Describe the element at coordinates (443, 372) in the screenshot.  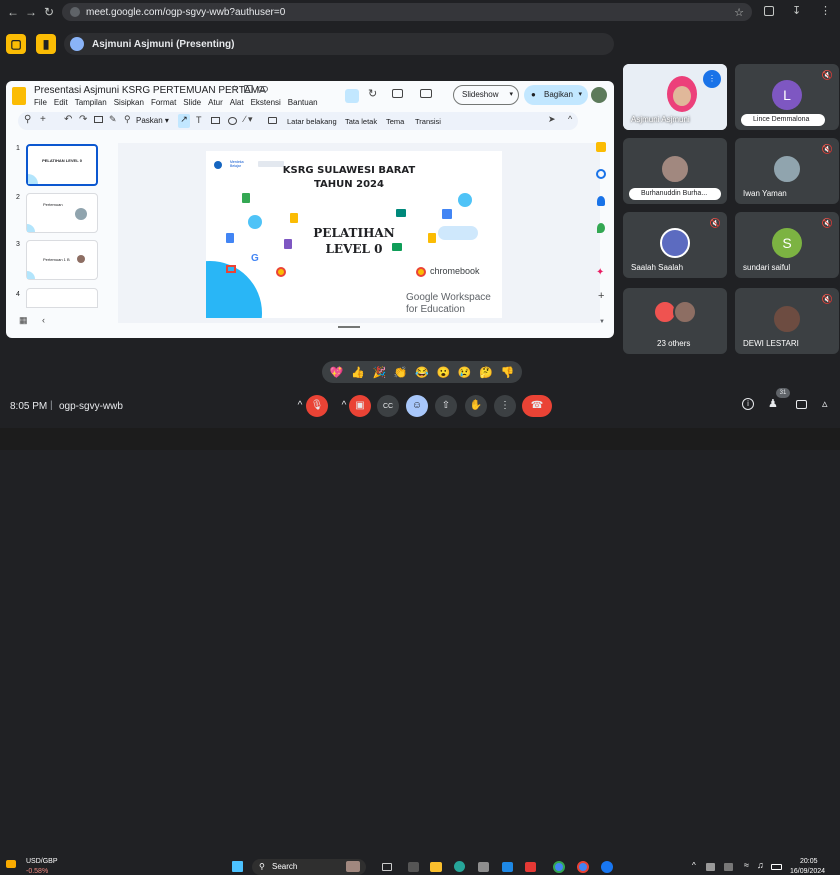
I see `reaction-surprised: 😮` at that location.